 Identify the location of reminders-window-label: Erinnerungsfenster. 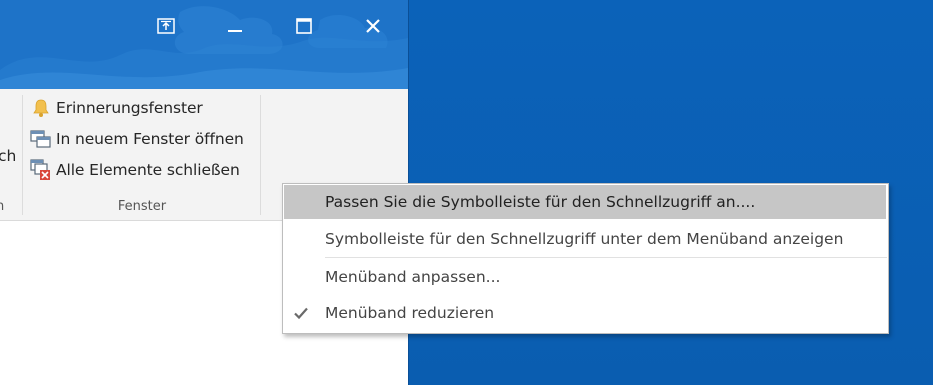
(129, 108).